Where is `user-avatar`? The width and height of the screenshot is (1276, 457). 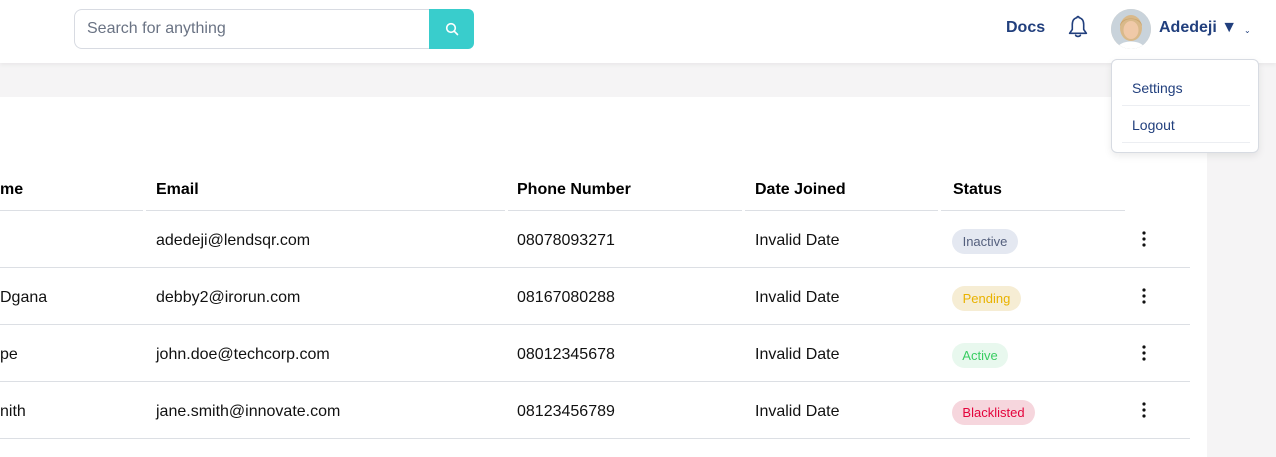 user-avatar is located at coordinates (1131, 29).